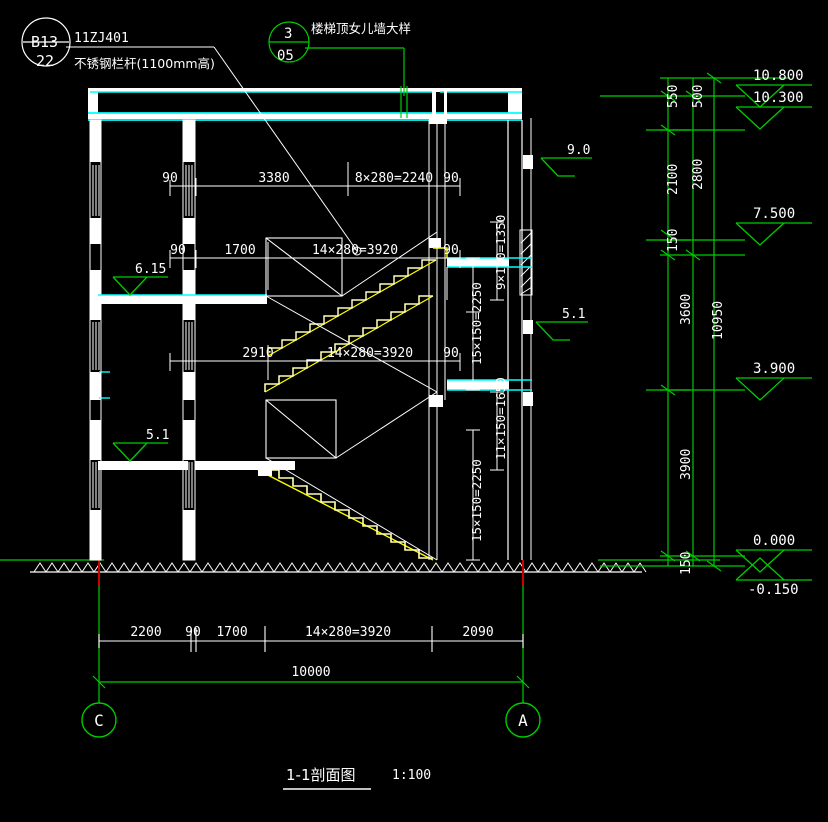 The height and width of the screenshot is (822, 828). I want to click on callout-top-note: 楼梯顶女儿墙大样, so click(361, 28).